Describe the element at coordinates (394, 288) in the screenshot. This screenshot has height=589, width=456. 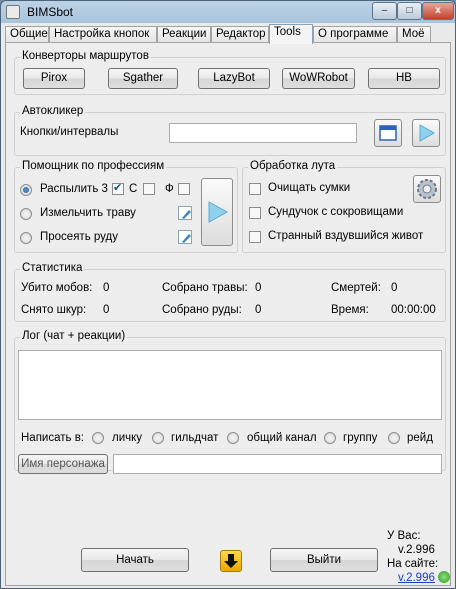
I see `deaths-value: 0` at that location.